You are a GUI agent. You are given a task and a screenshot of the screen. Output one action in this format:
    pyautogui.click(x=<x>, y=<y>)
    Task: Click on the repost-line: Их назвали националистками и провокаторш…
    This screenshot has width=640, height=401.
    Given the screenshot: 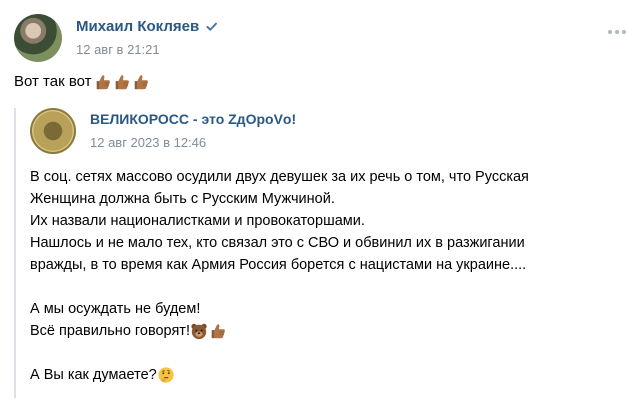 What is the action you would take?
    pyautogui.click(x=330, y=221)
    